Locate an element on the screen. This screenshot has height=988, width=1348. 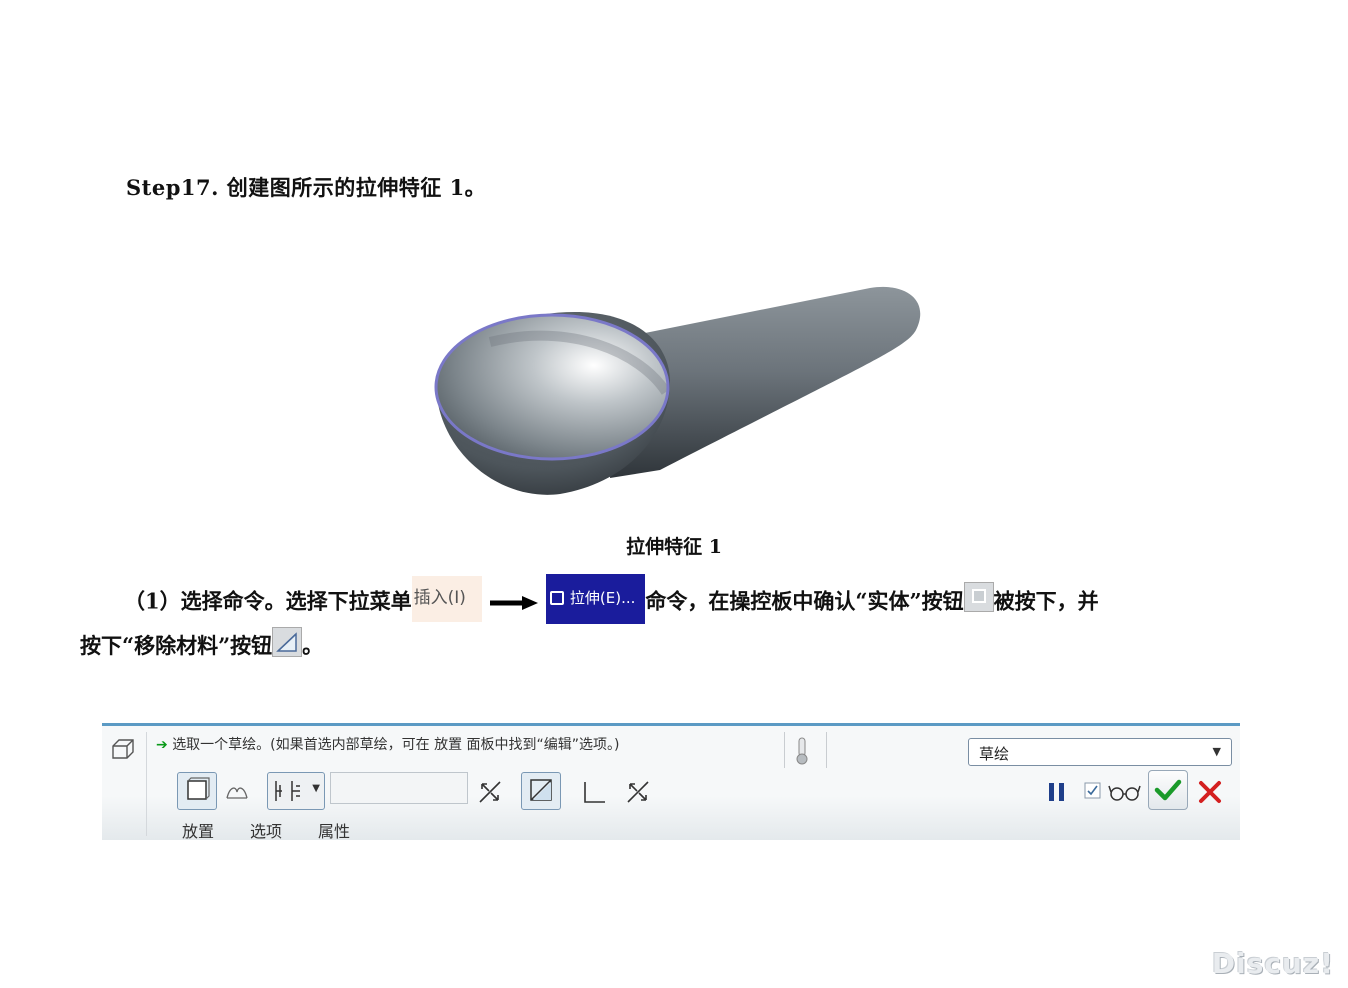
remove-material-icon is located at coordinates (541, 790).